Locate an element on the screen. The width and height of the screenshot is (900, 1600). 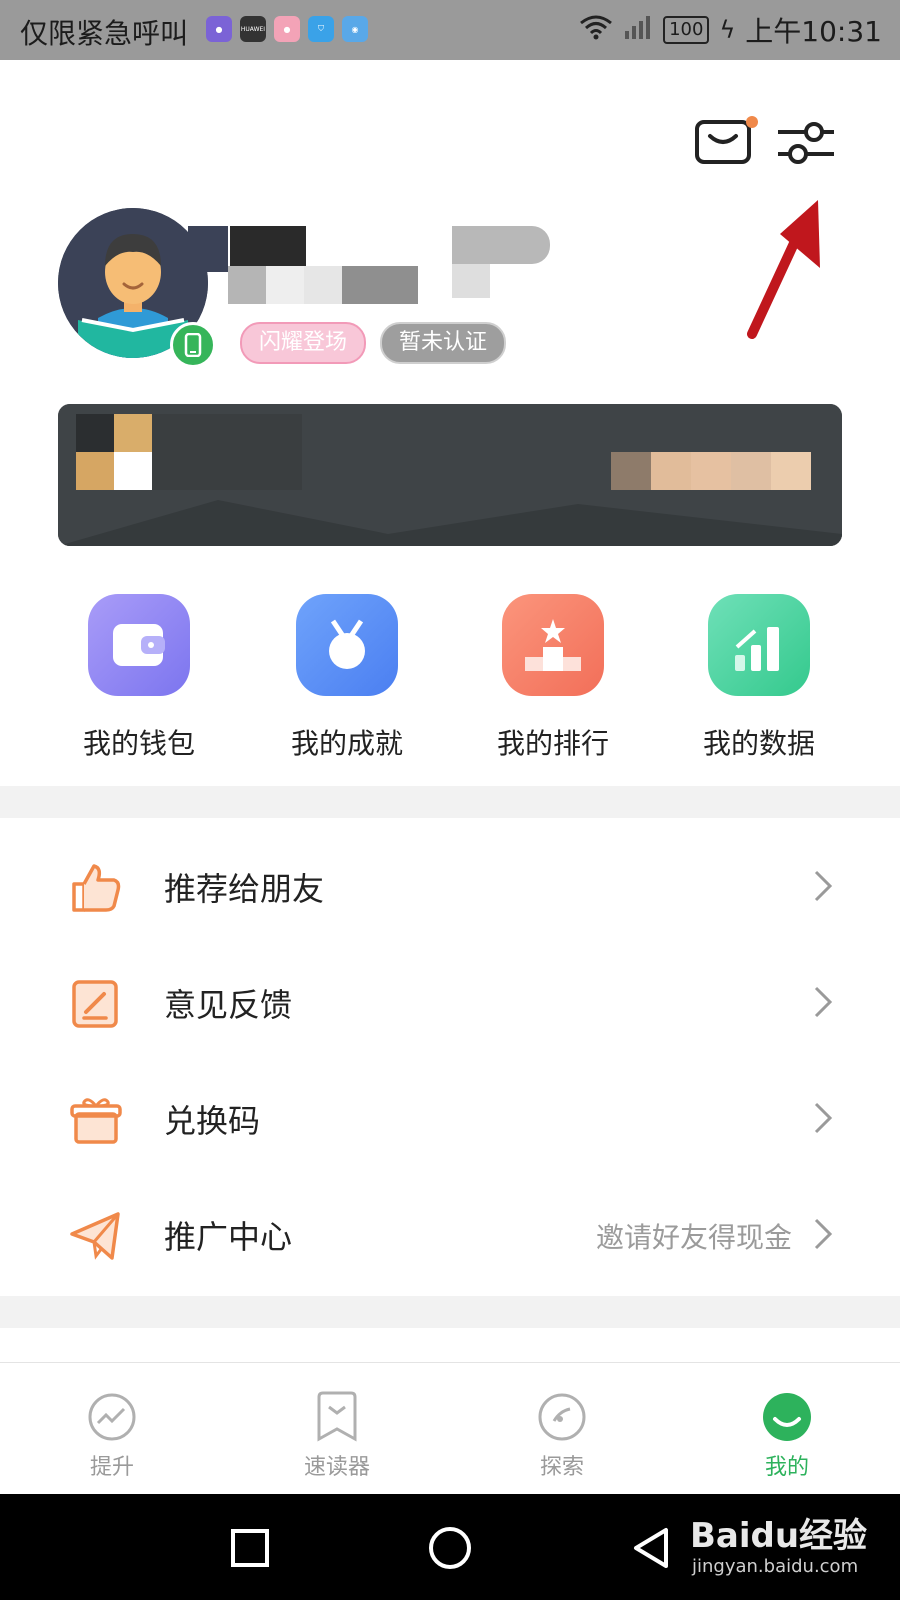
tab-label: 提升 is located at coordinates (111, 1467).